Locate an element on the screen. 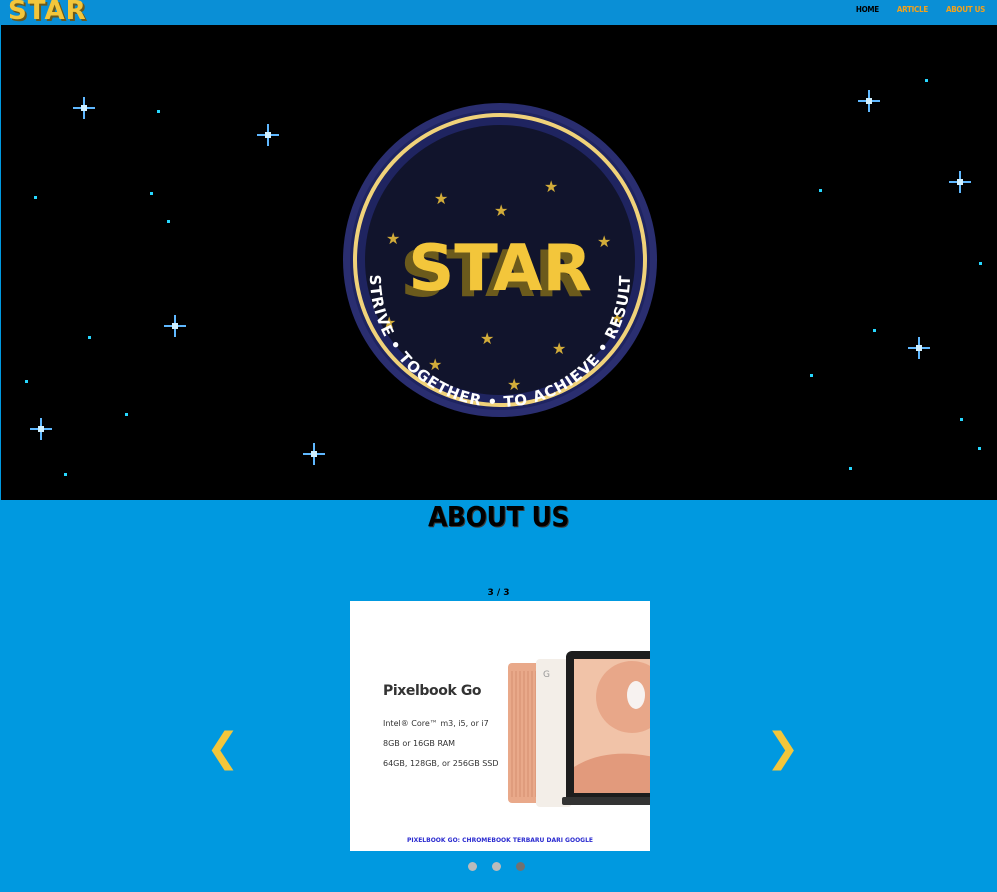 The width and height of the screenshot is (997, 892). next-slide-button: ❯ is located at coordinates (783, 748).